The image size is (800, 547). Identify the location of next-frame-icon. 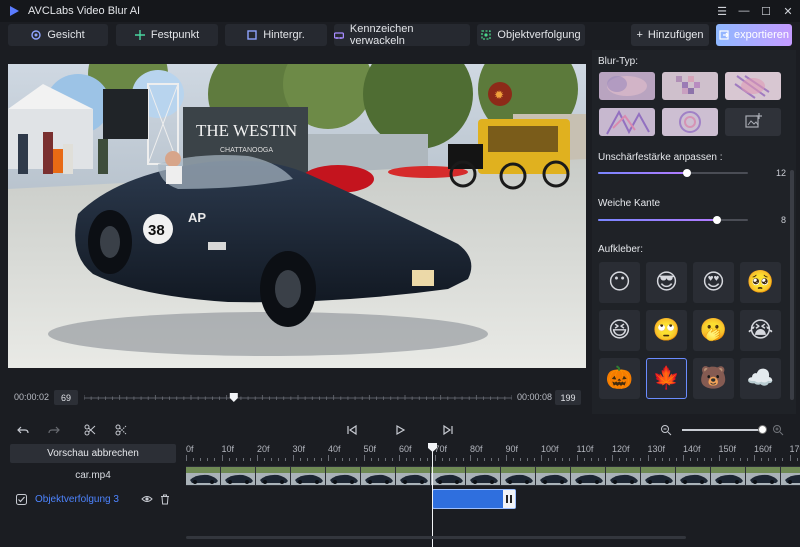
(448, 430).